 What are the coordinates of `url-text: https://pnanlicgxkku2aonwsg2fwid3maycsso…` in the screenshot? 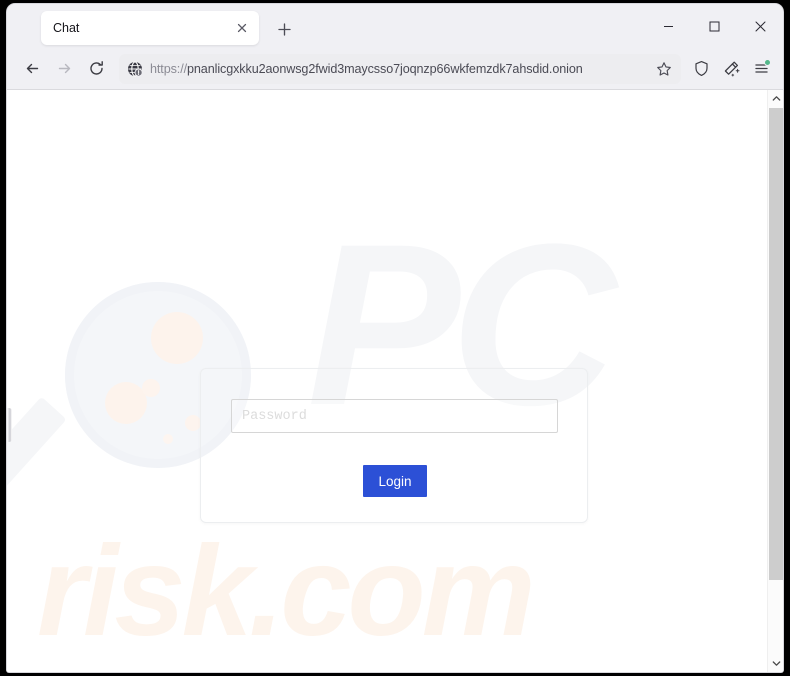 It's located at (397, 69).